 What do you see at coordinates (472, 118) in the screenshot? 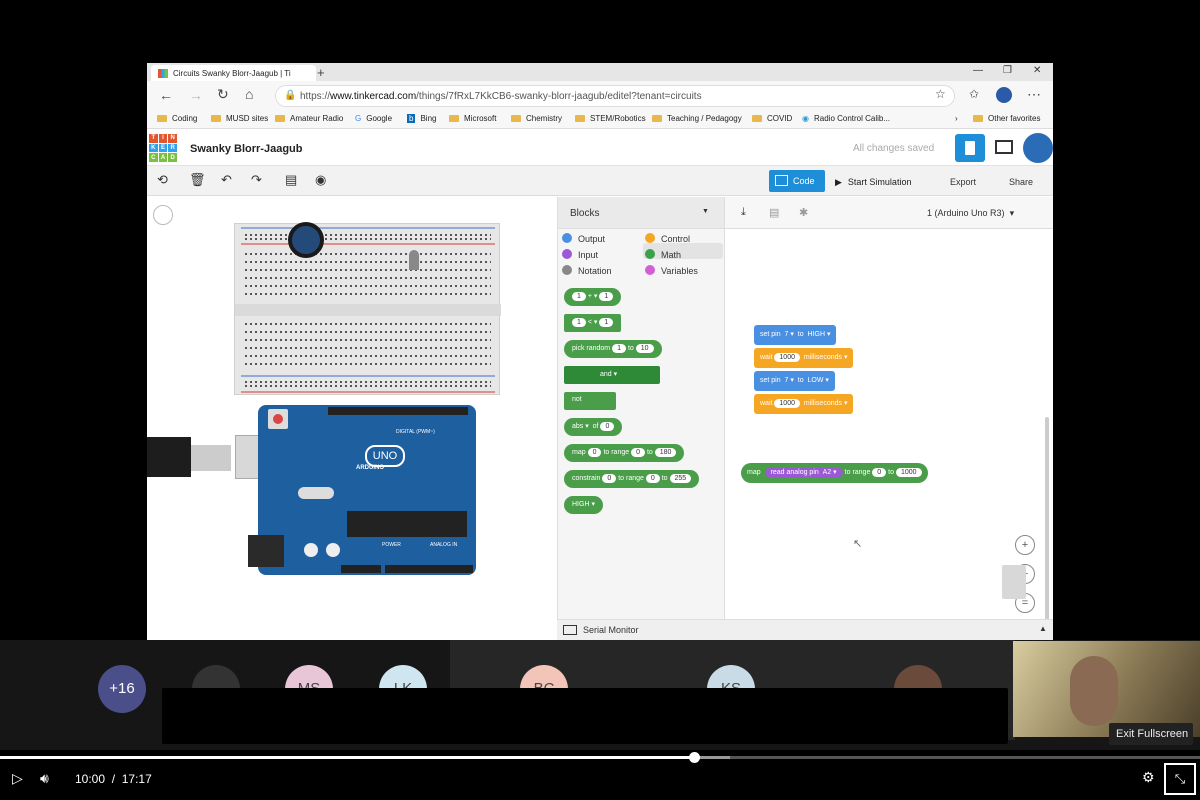
I see `bookmark-microsoft: Microsoft` at bounding box center [472, 118].